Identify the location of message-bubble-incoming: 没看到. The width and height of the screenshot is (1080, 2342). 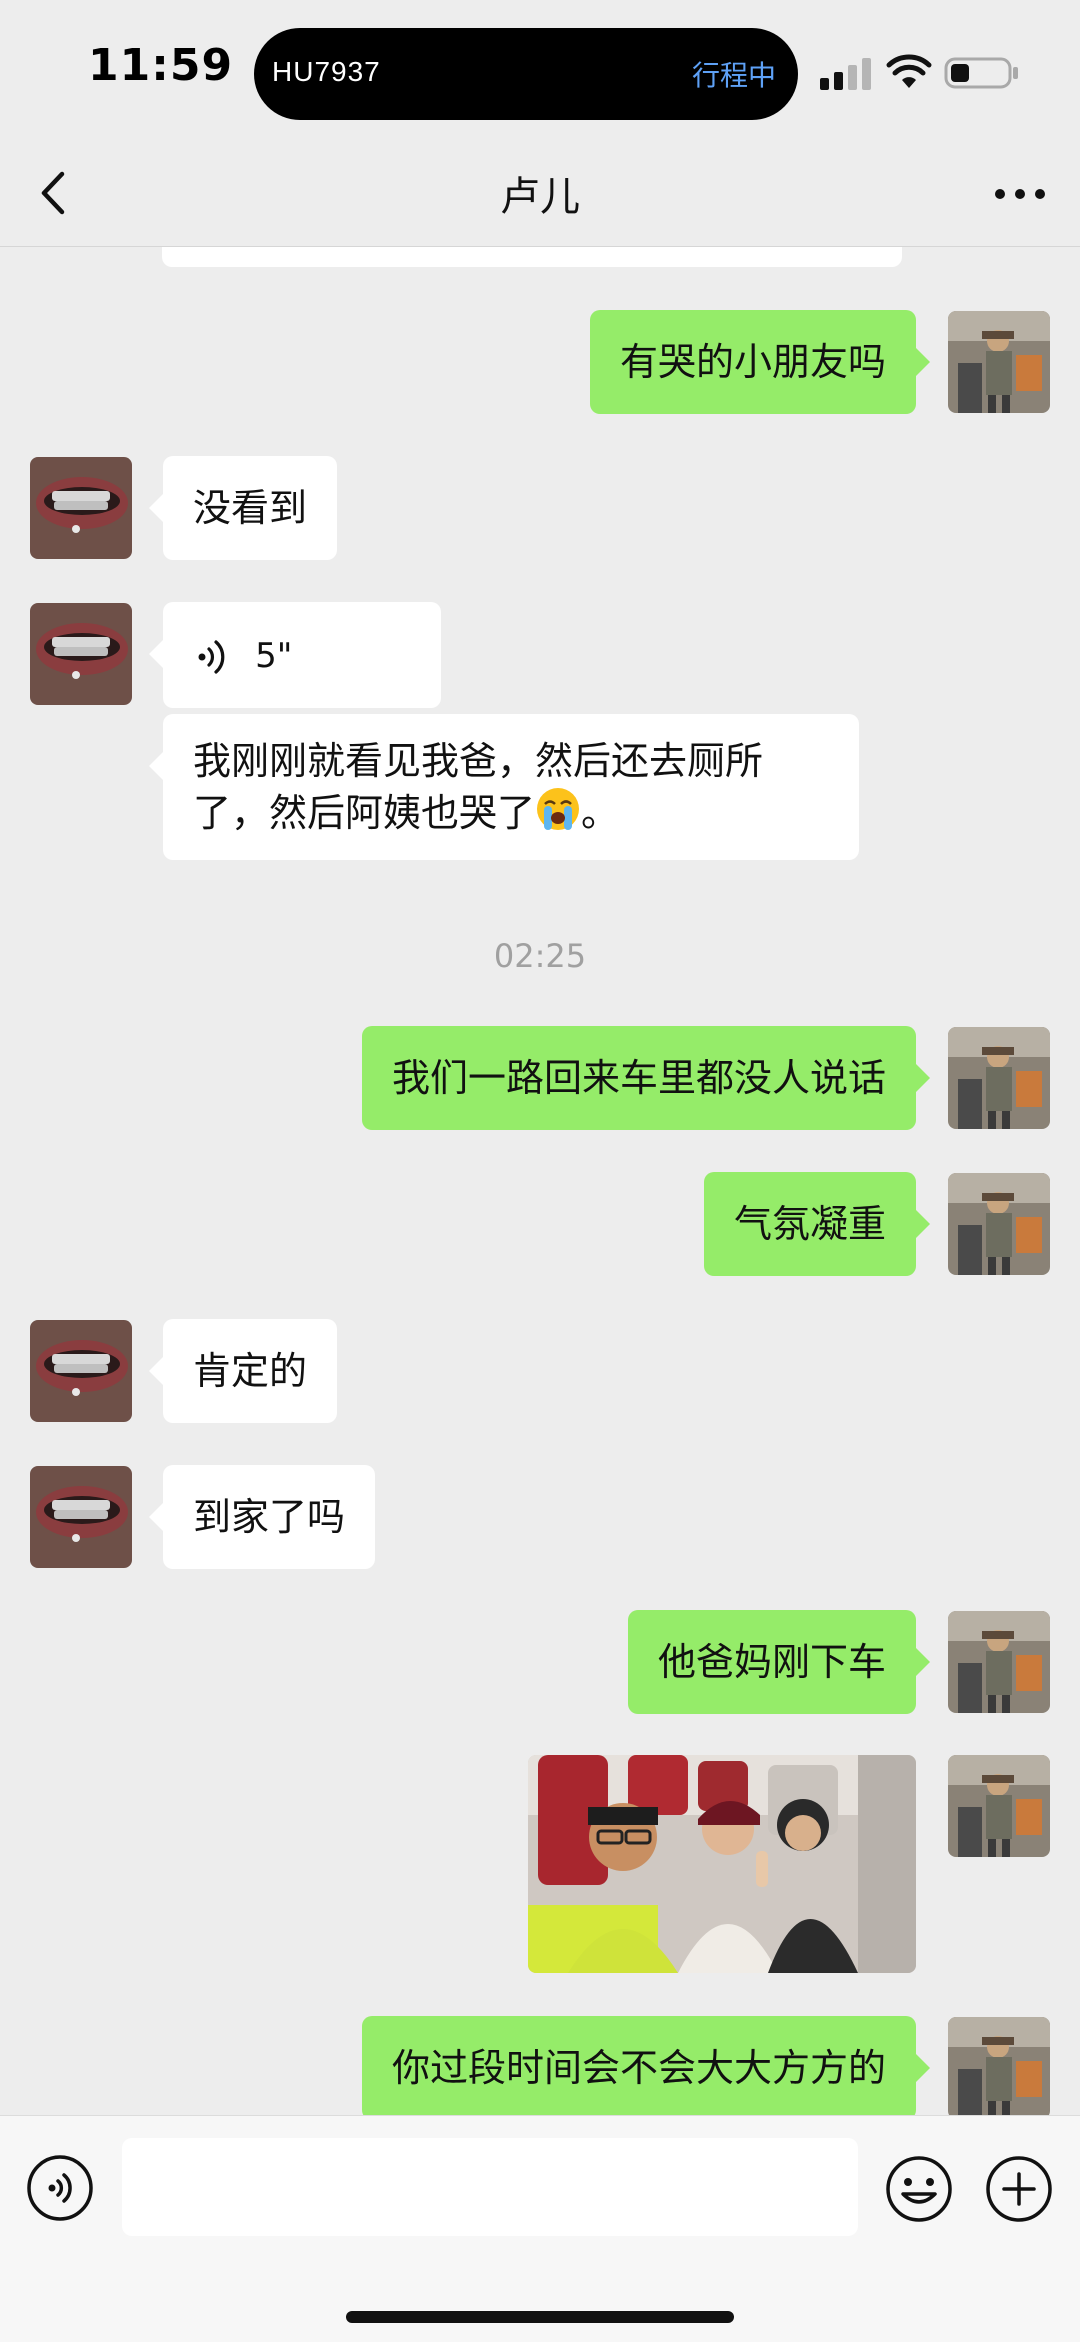
(243, 508).